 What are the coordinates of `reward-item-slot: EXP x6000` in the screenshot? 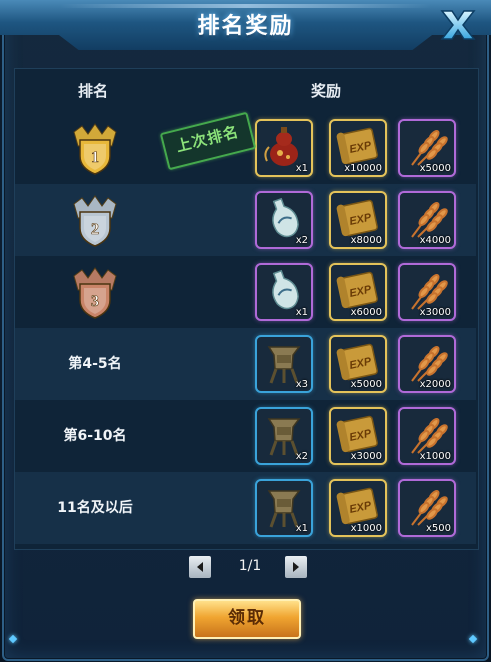 It's located at (358, 292).